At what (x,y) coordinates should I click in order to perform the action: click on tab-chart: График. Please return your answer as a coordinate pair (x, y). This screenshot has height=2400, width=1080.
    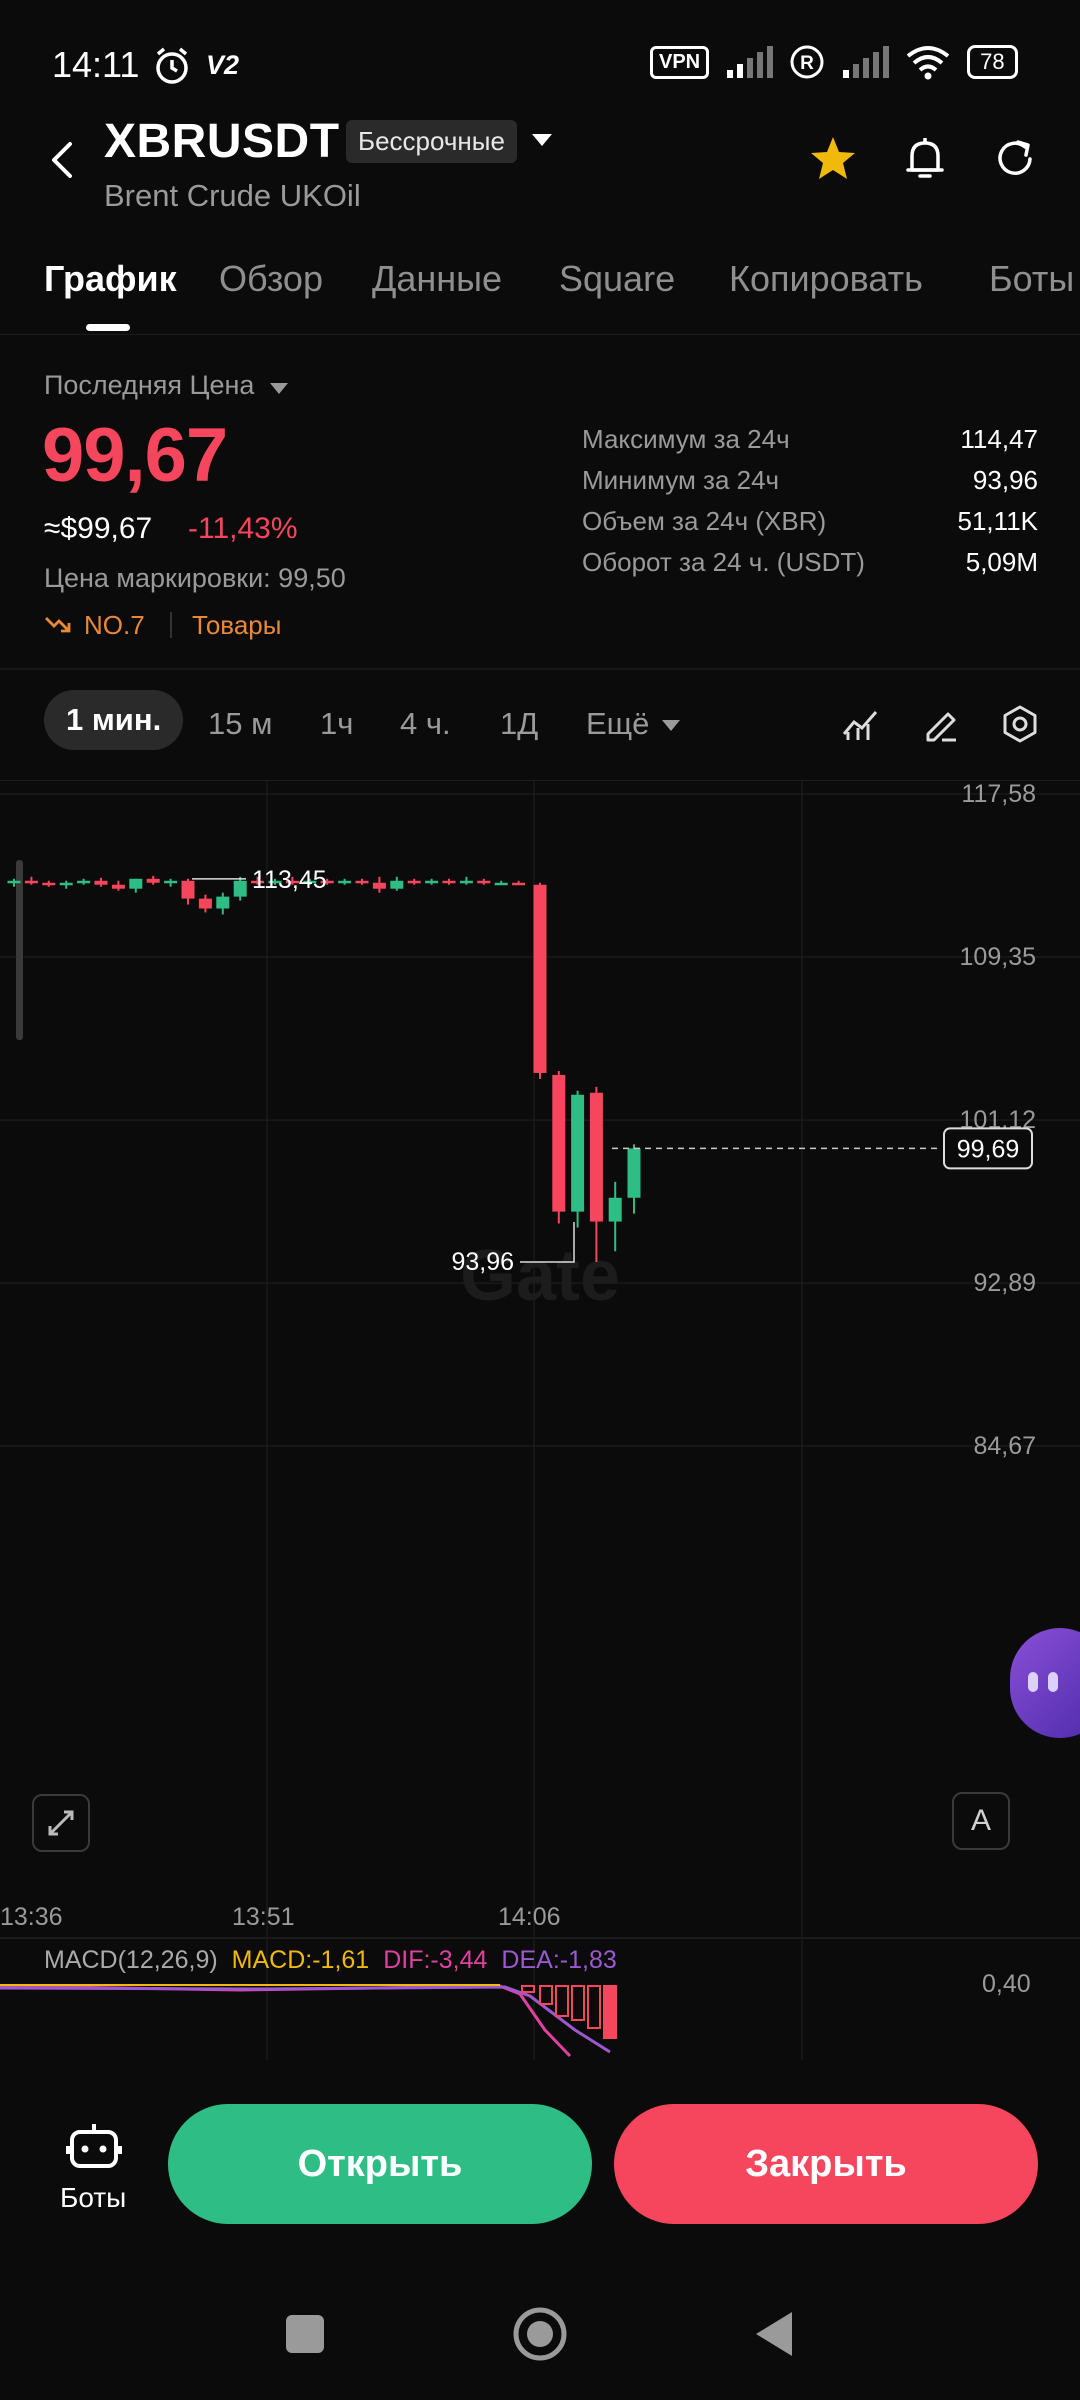
    Looking at the image, I should click on (110, 279).